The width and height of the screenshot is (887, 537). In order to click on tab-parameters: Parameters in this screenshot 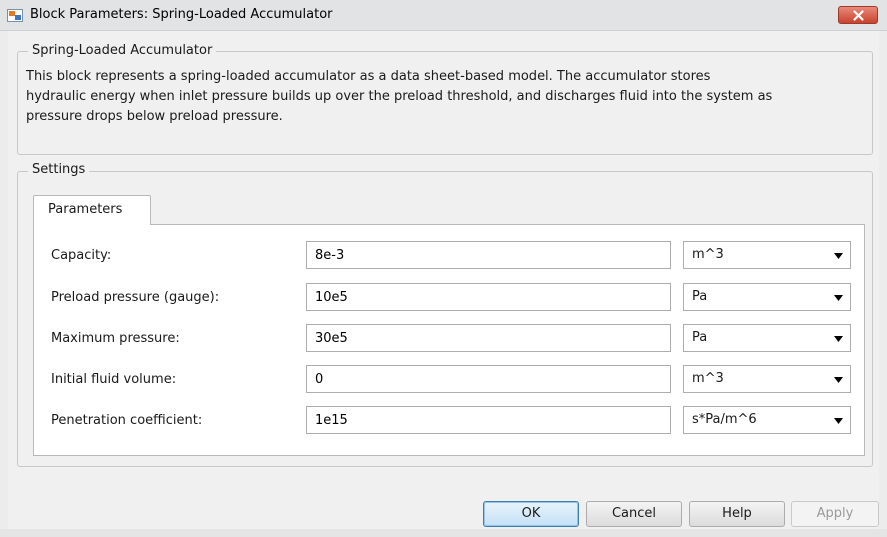, I will do `click(92, 210)`.